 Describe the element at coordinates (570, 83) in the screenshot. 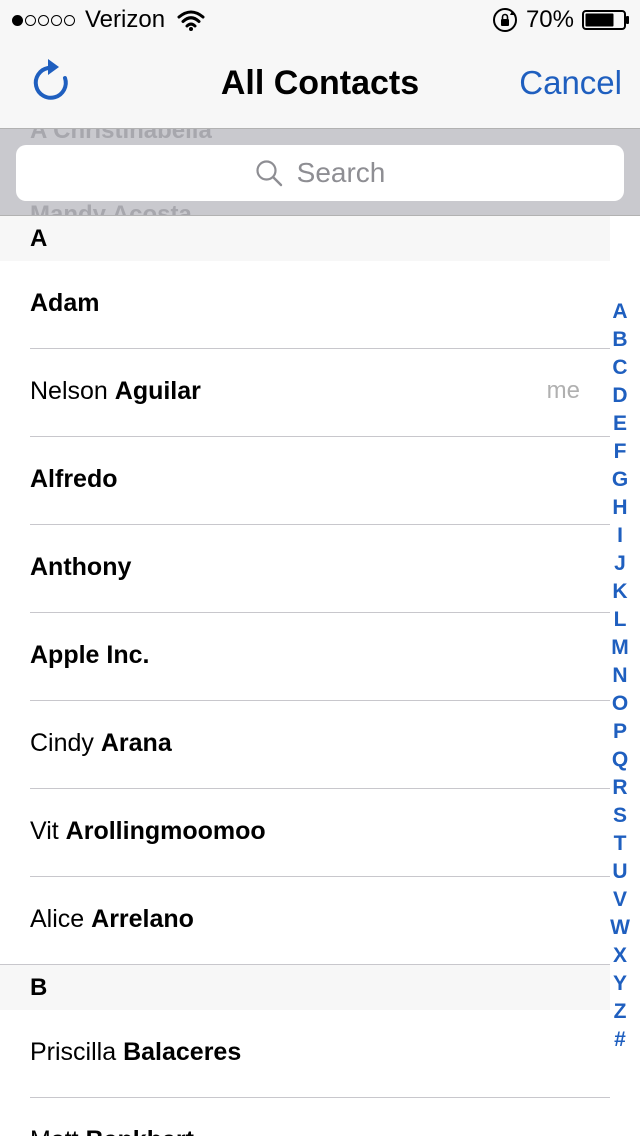

I see `cancel-button: Cancel` at that location.